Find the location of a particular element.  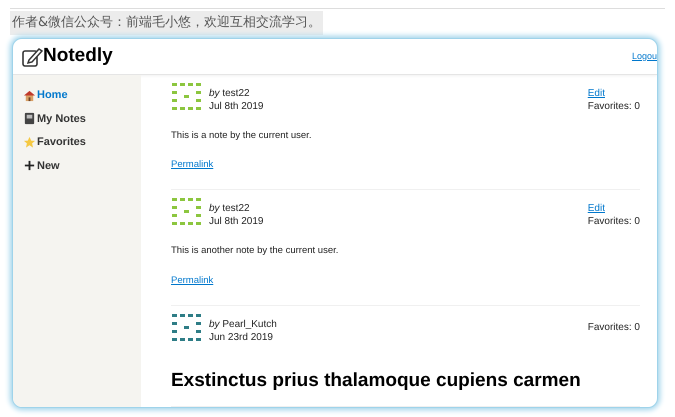

sidebar-nav-link: New is located at coordinates (82, 166).